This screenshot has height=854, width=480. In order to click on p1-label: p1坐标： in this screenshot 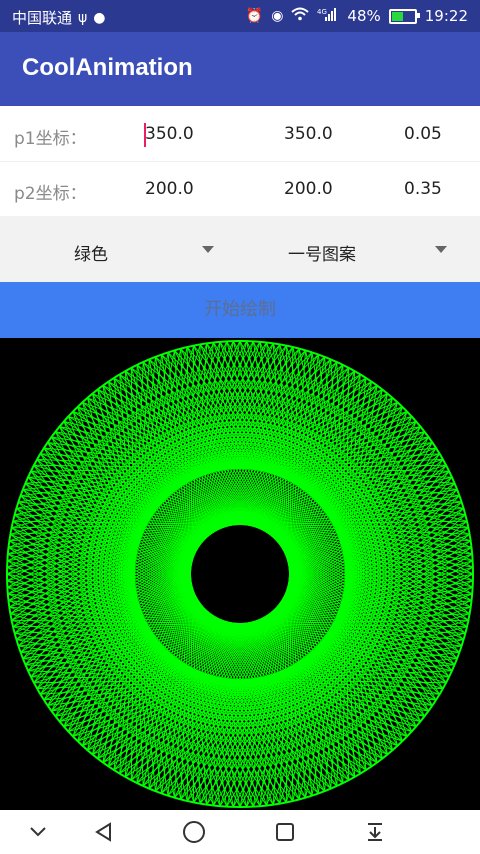, I will do `click(50, 139)`.